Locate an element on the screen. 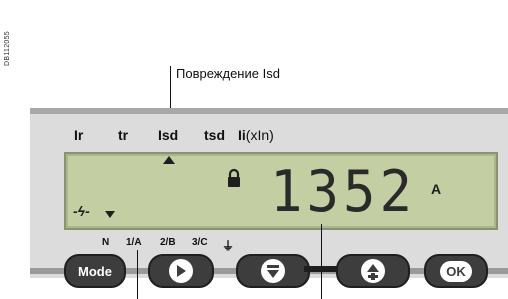  minus-arrow-icon is located at coordinates (273, 271).